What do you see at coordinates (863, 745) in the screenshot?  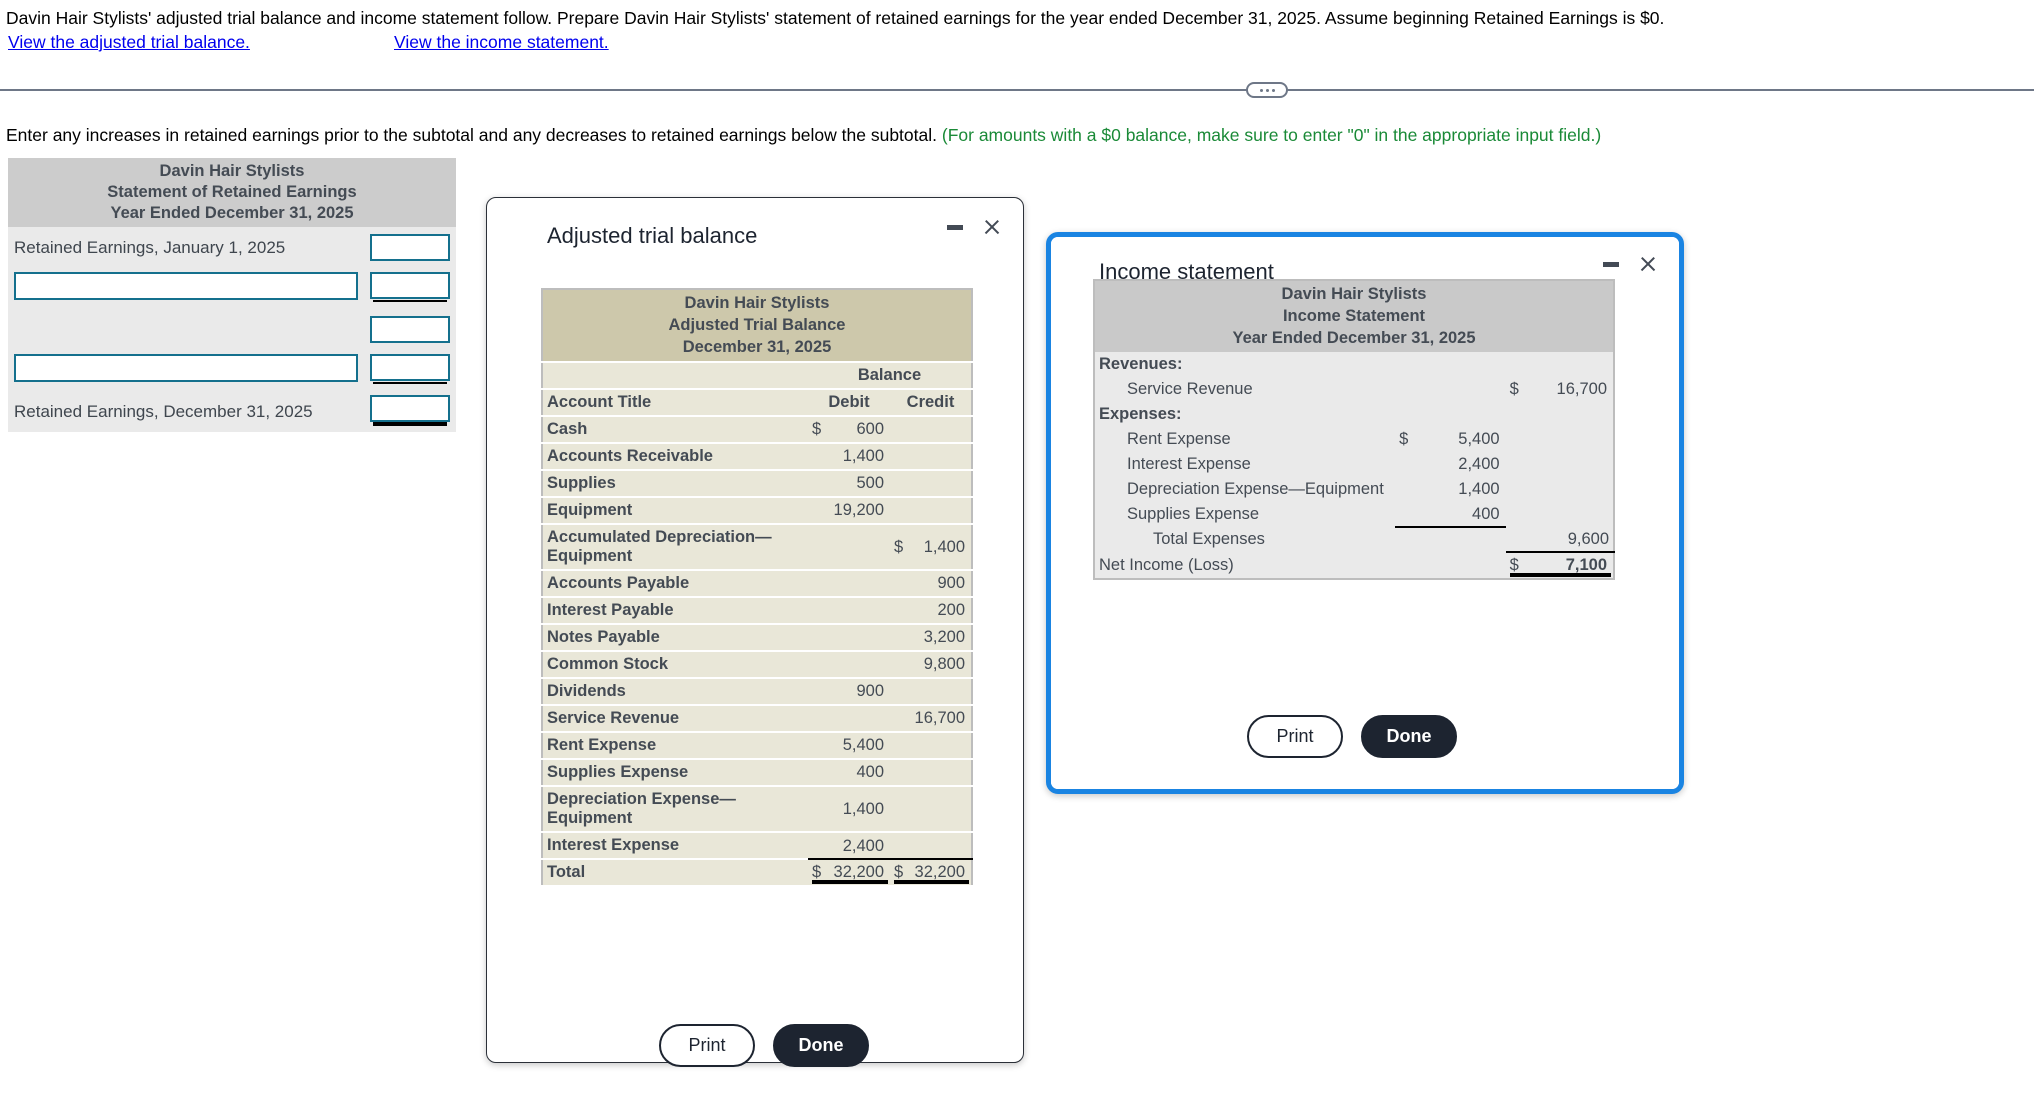 I see `amount-value: 5,400` at bounding box center [863, 745].